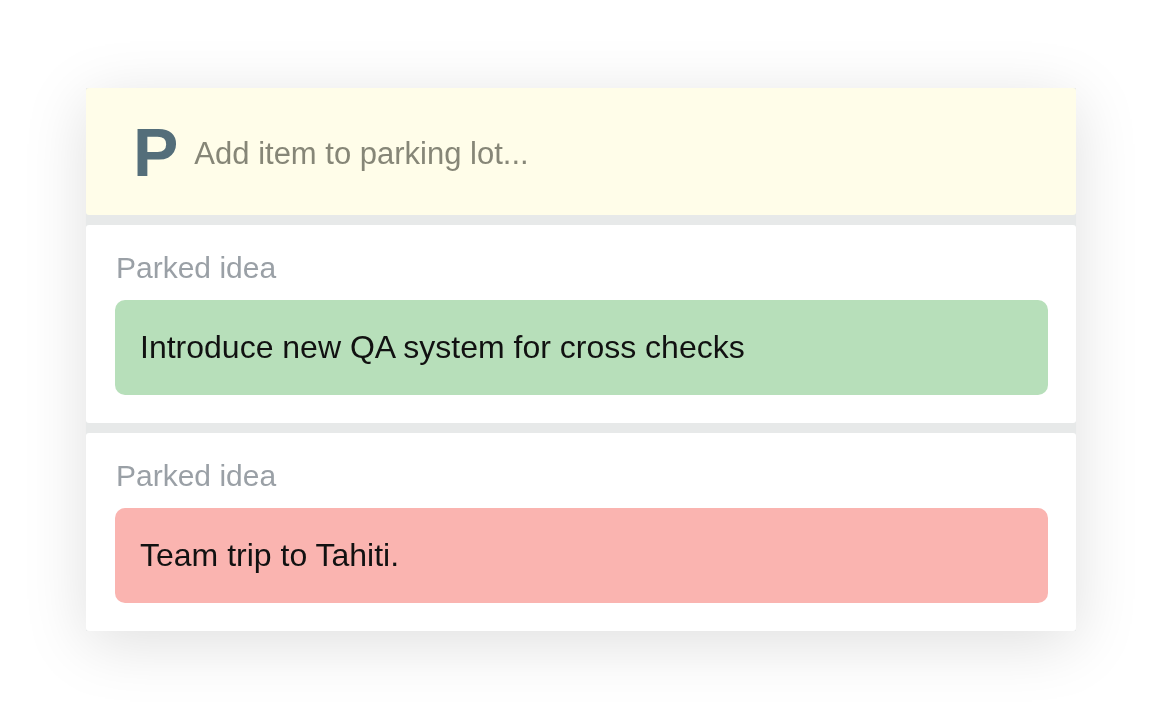 This screenshot has width=1162, height=720. What do you see at coordinates (581, 555) in the screenshot?
I see `idea-note: Team trip to Tahiti.` at bounding box center [581, 555].